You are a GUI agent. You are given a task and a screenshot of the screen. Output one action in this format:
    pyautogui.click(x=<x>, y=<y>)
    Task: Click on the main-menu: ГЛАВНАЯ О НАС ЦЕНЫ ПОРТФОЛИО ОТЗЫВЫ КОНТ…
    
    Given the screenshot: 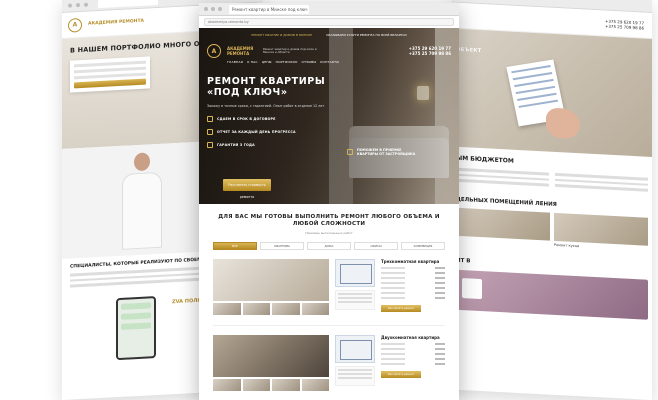 What is the action you would take?
    pyautogui.click(x=339, y=62)
    